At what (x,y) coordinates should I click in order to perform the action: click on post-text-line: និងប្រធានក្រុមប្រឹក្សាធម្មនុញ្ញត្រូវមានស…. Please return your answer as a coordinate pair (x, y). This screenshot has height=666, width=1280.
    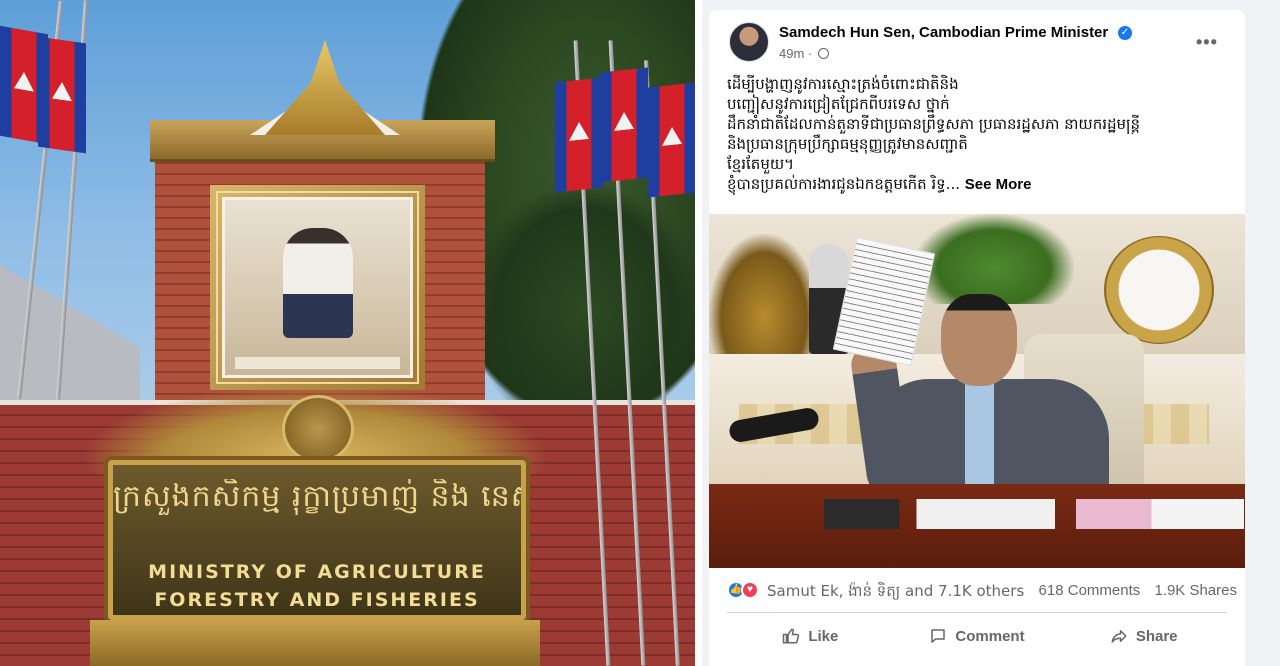
    Looking at the image, I should click on (847, 144).